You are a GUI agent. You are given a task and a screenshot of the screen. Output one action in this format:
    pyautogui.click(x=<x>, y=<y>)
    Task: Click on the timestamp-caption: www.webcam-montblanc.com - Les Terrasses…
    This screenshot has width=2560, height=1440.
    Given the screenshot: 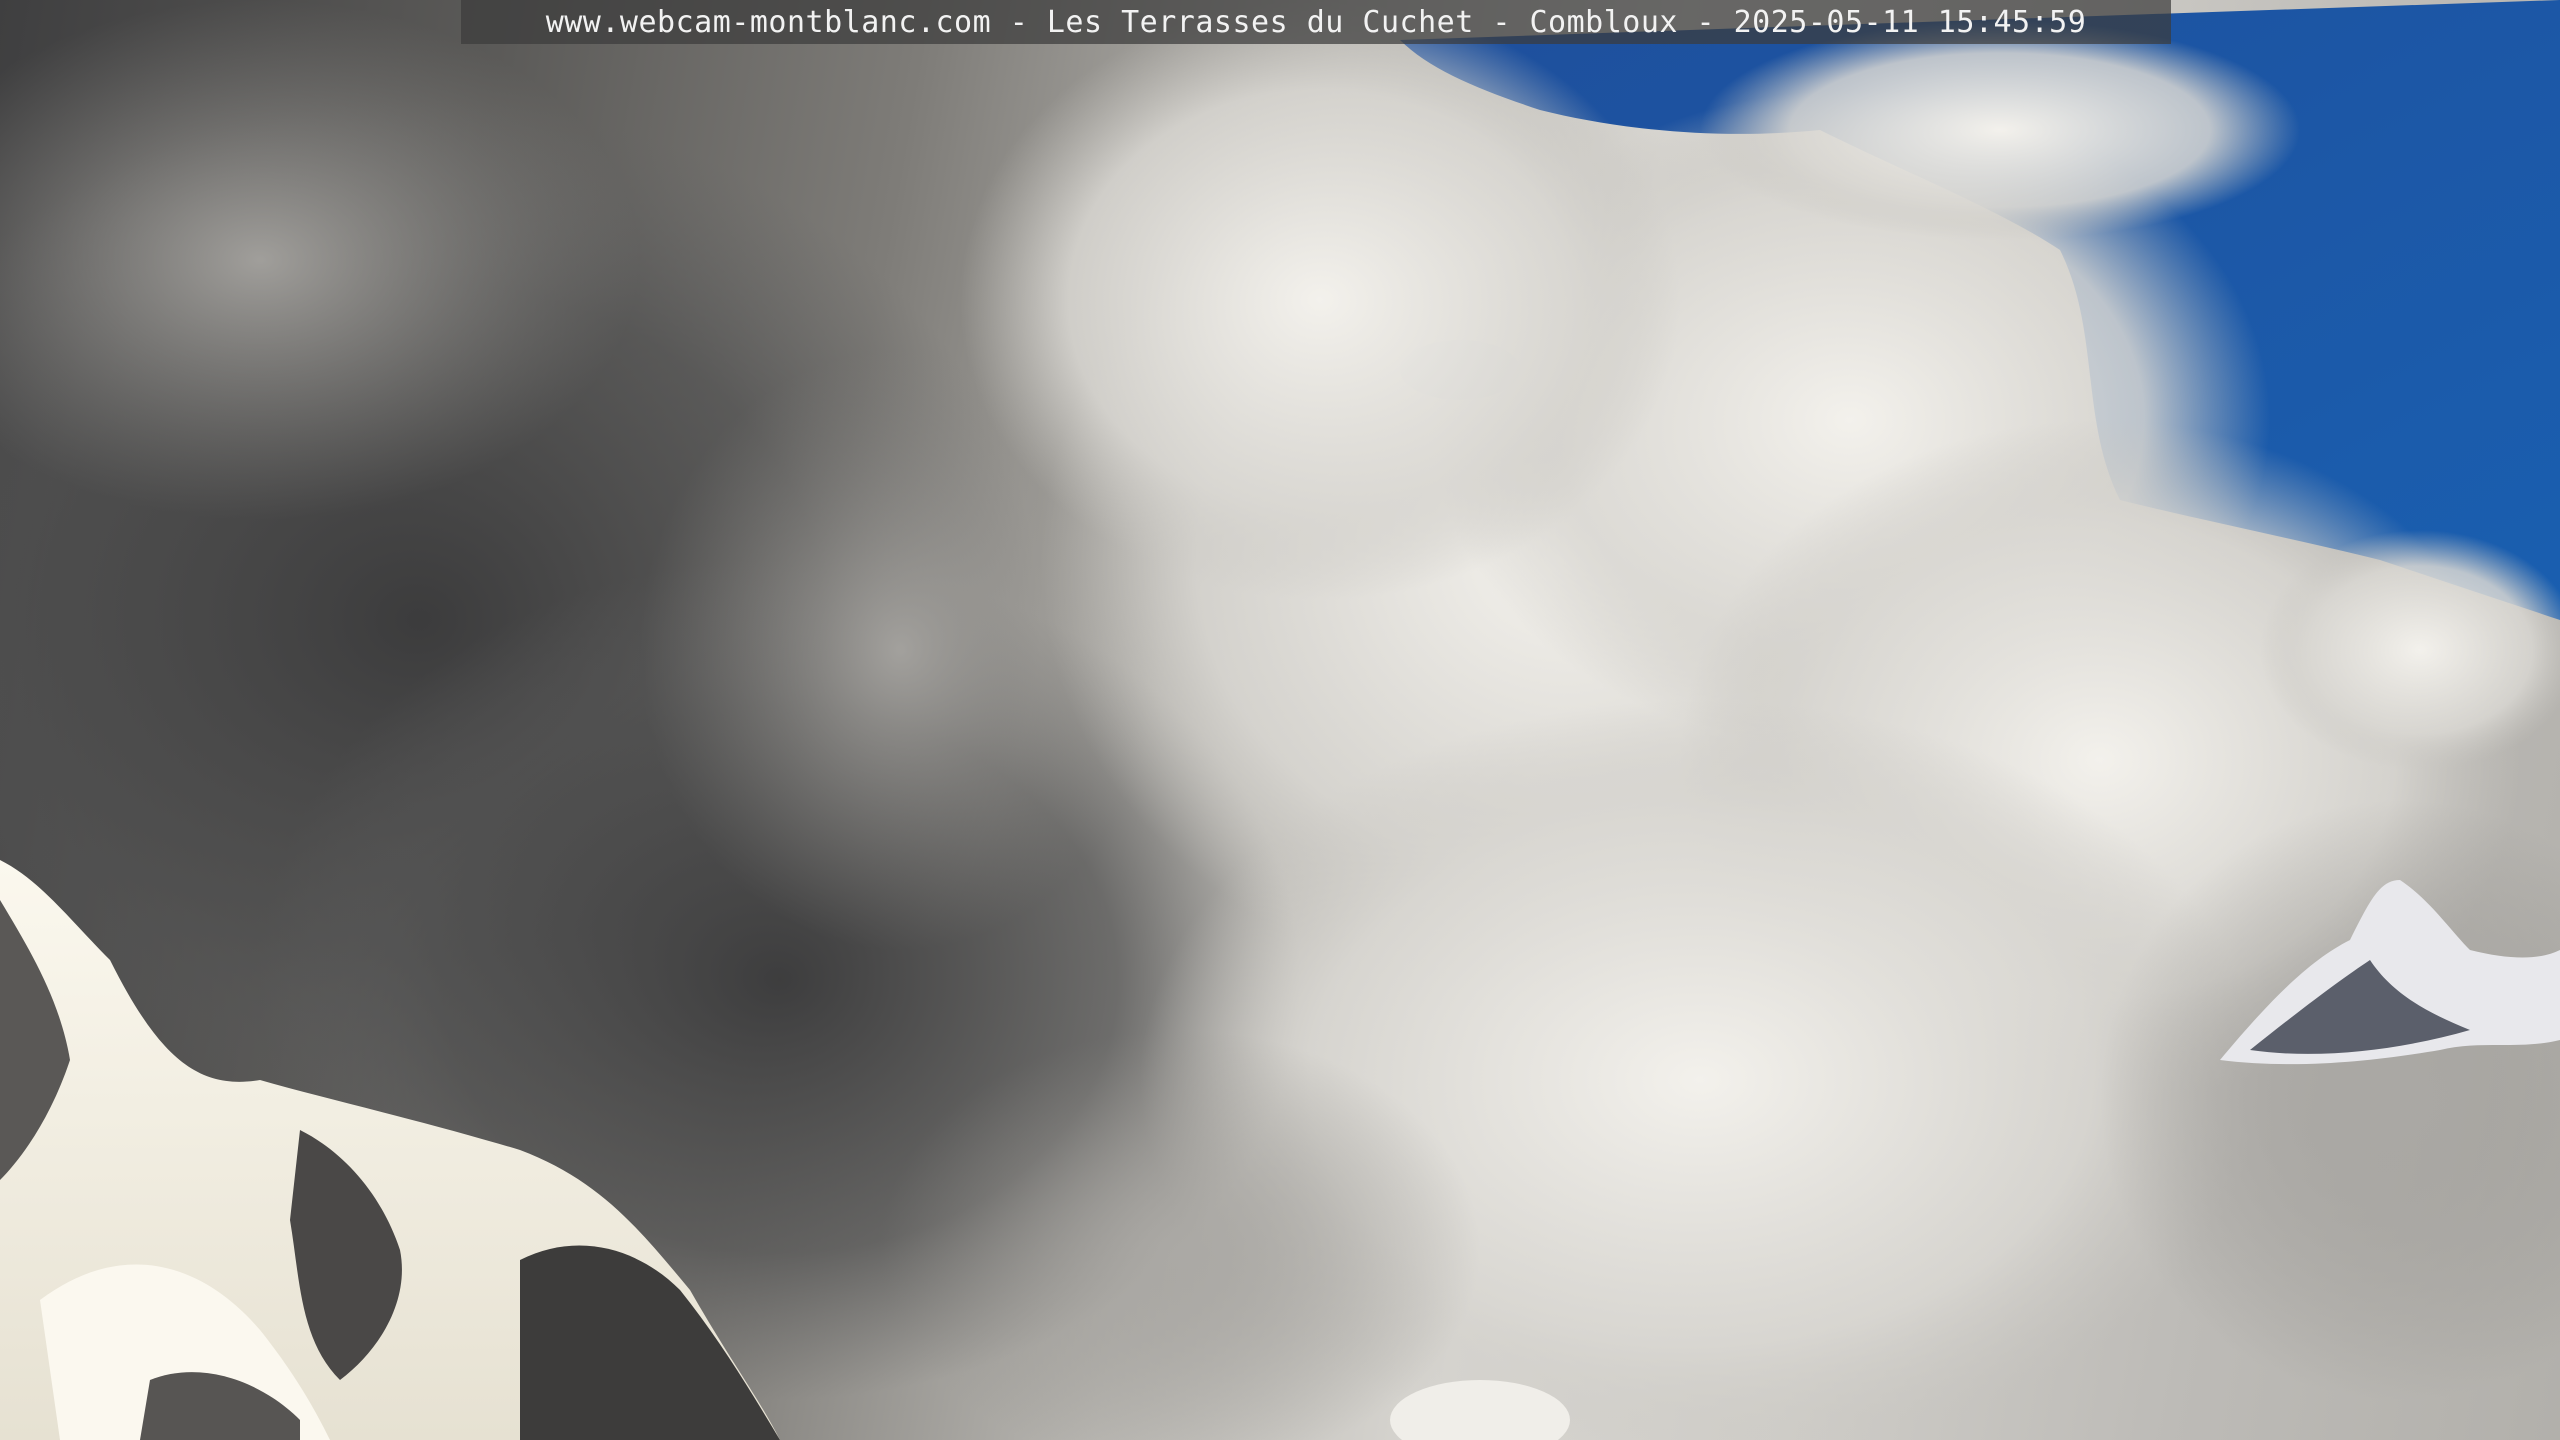 What is the action you would take?
    pyautogui.click(x=1316, y=22)
    